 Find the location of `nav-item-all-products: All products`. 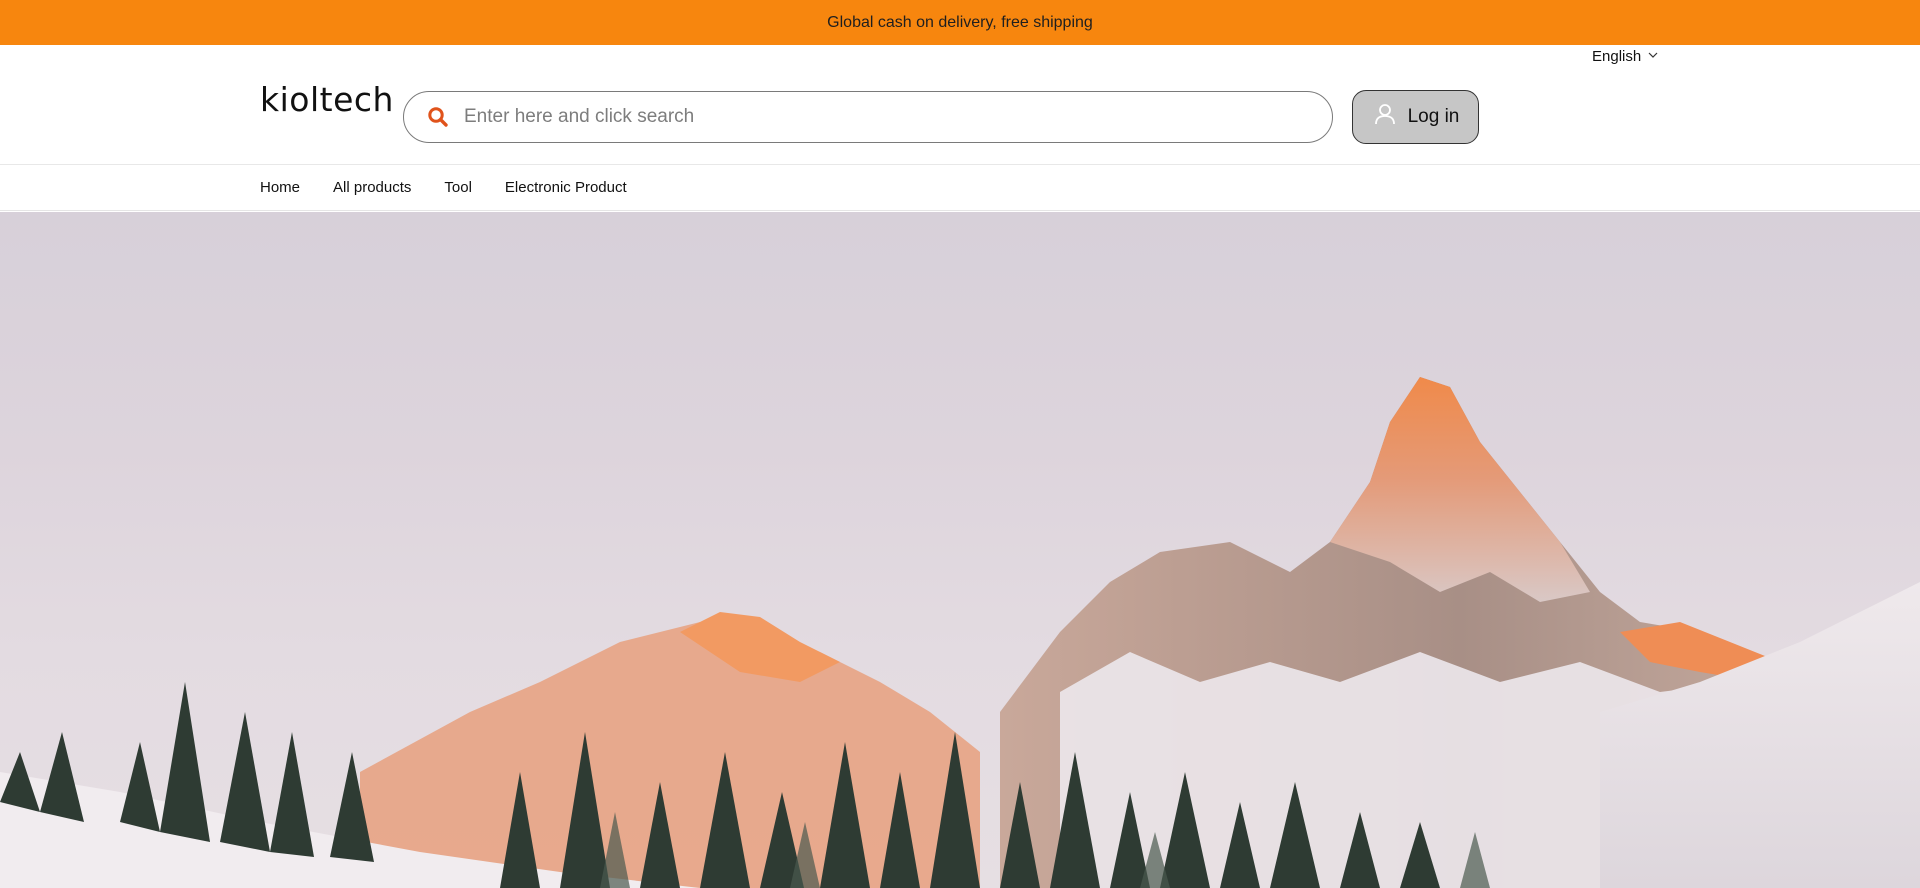

nav-item-all-products: All products is located at coordinates (372, 187).